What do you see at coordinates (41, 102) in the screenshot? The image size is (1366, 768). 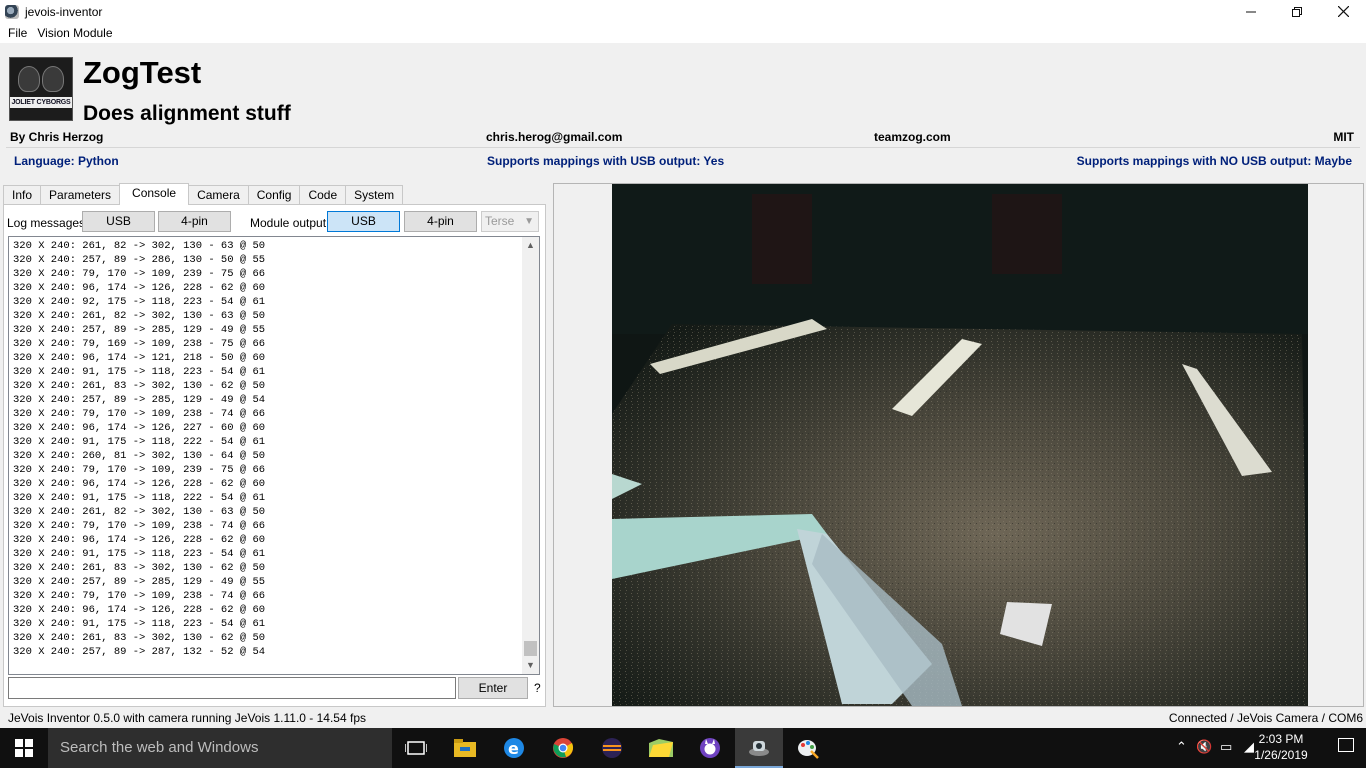 I see `logo-text: JOLIET CYBORGS` at bounding box center [41, 102].